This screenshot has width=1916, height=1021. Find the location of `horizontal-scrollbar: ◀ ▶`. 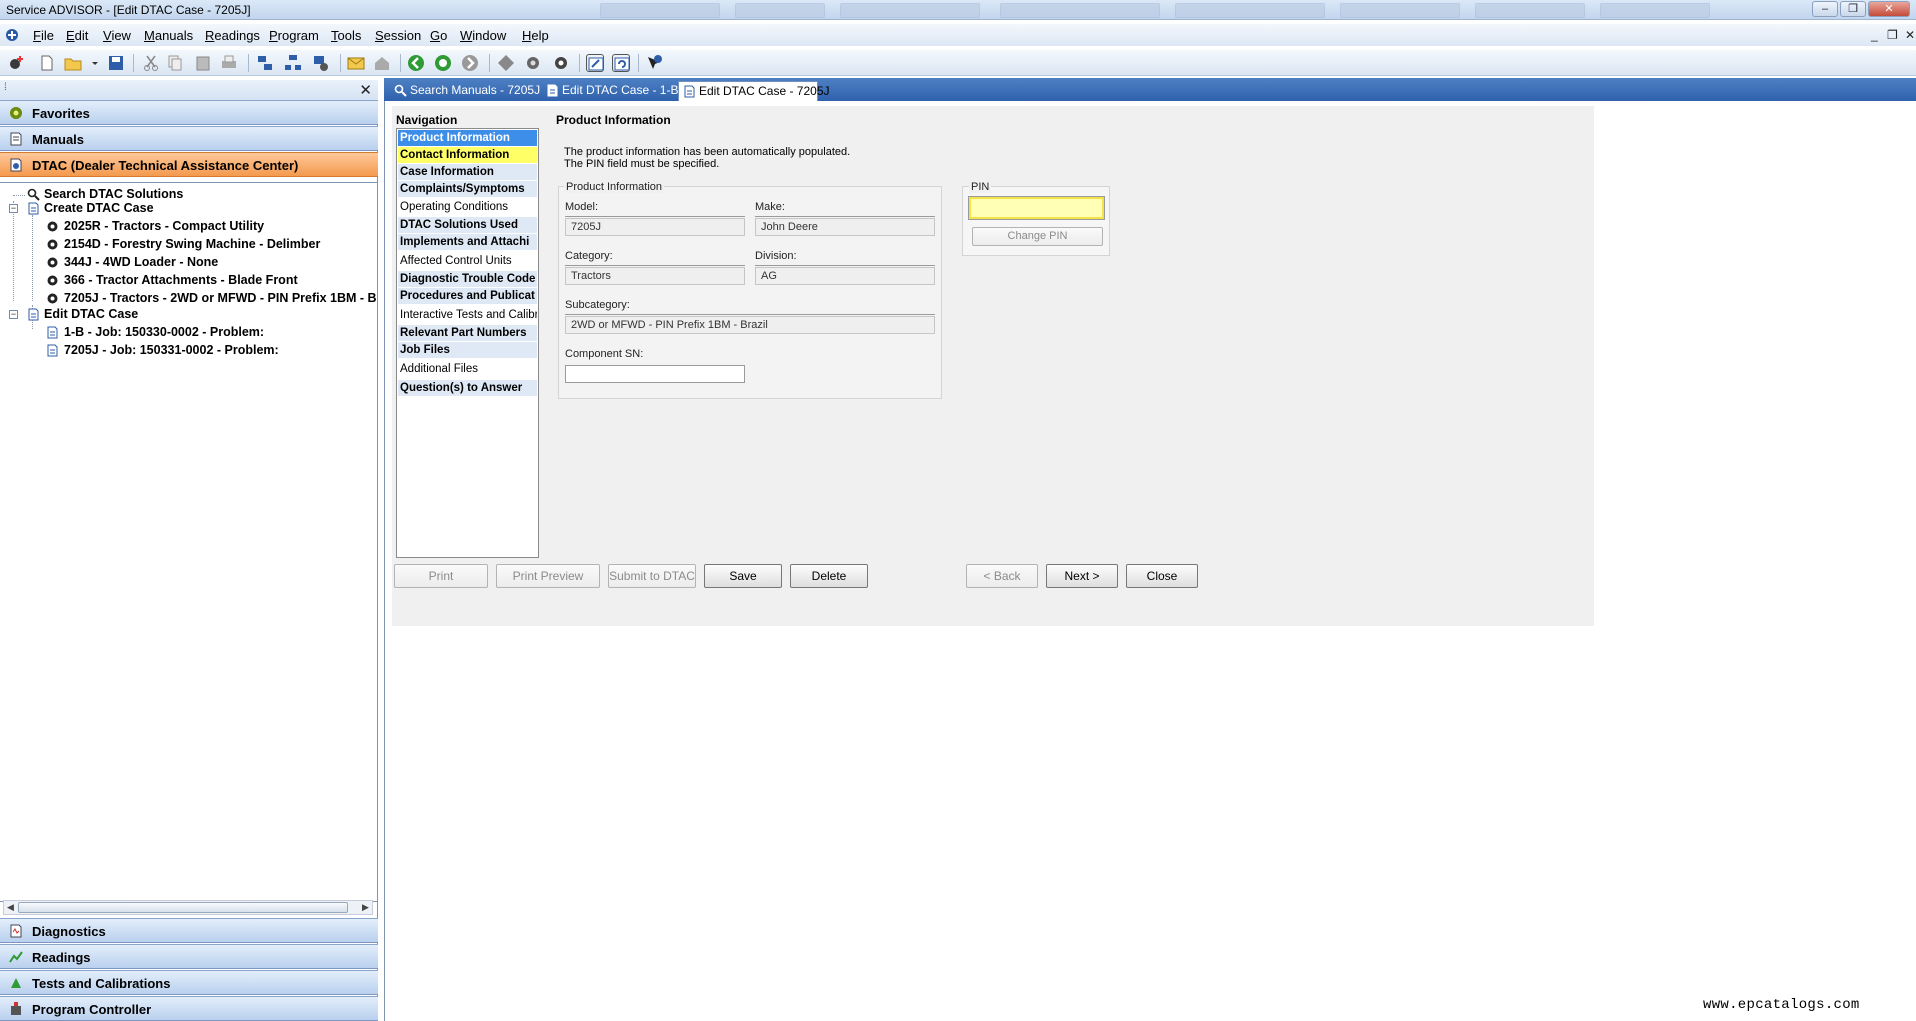

horizontal-scrollbar: ◀ ▶ is located at coordinates (188, 907).